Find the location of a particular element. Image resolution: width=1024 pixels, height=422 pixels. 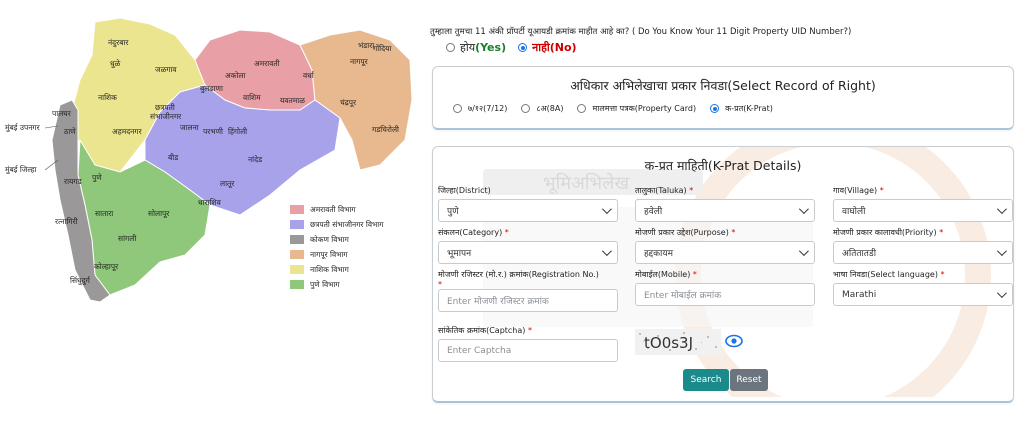

priority-value: अतितातडी is located at coordinates (859, 254).